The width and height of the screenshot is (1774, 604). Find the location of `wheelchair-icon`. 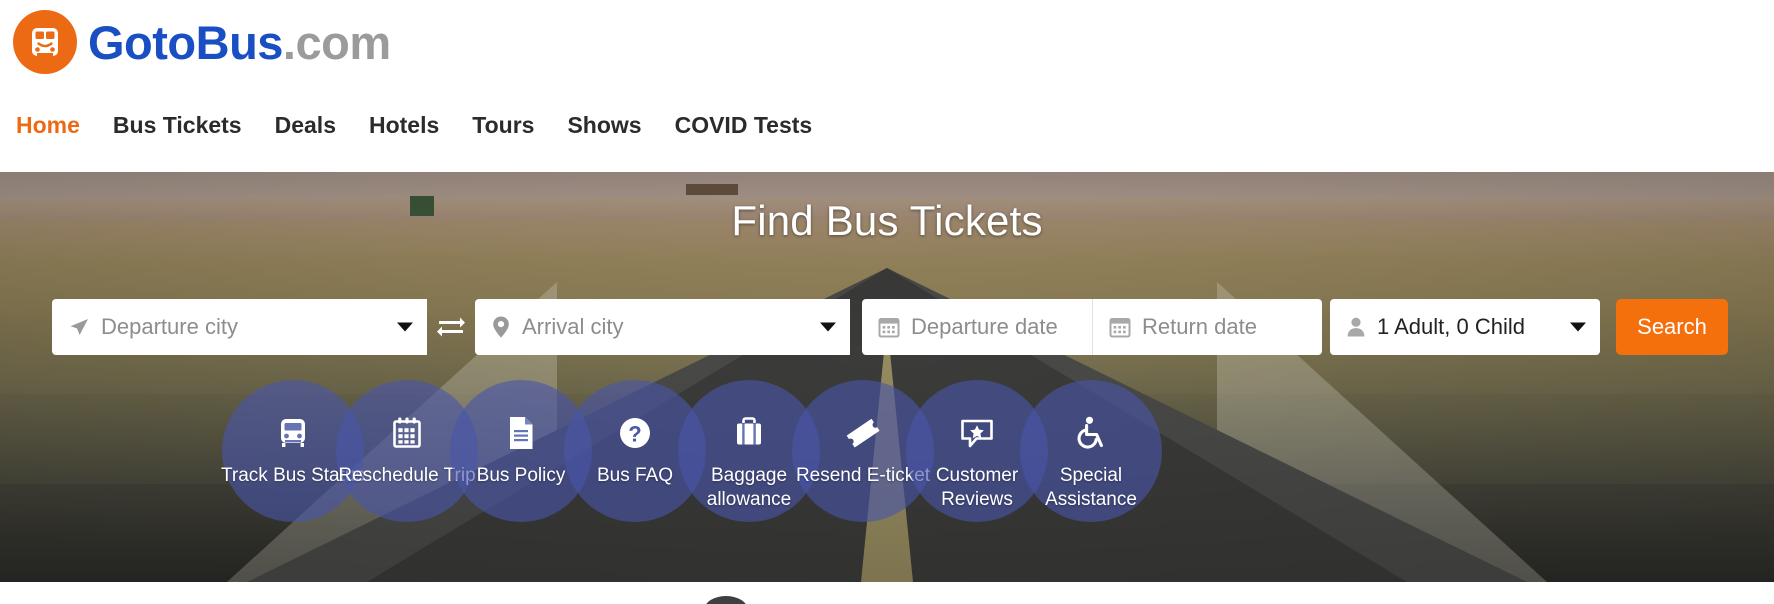

wheelchair-icon is located at coordinates (1091, 433).